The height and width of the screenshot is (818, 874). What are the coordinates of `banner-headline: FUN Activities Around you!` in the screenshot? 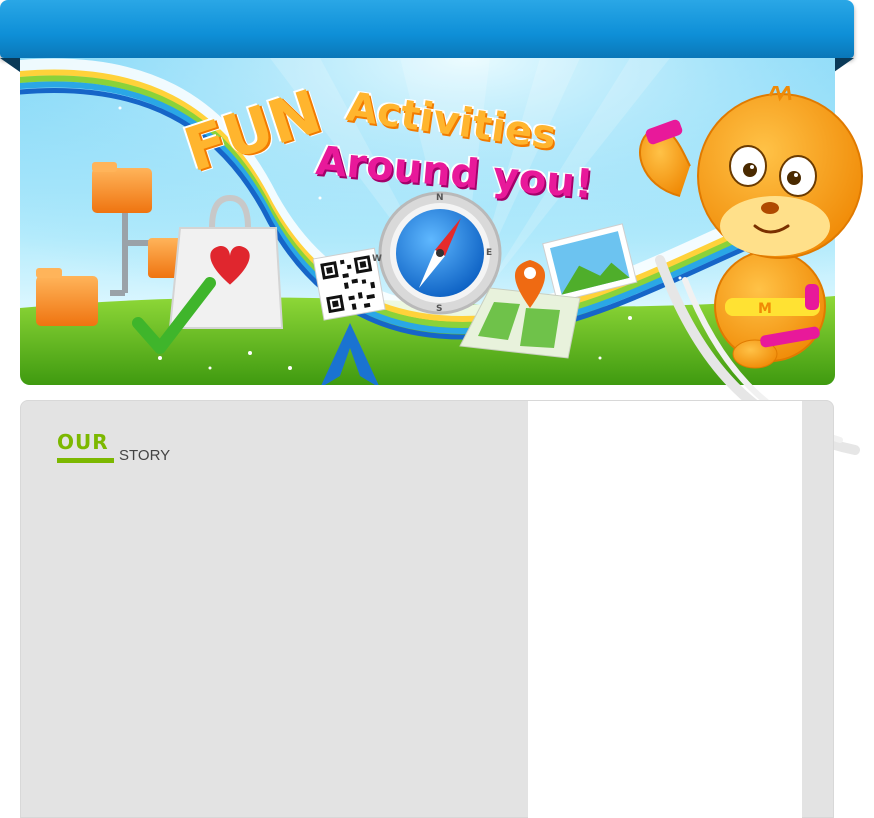 It's located at (403, 158).